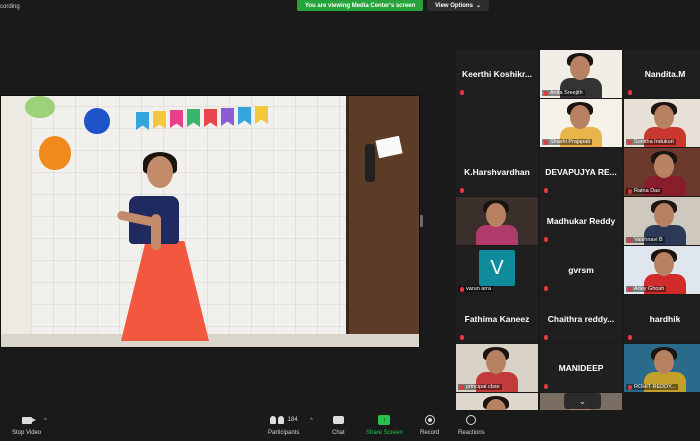  What do you see at coordinates (208, 121) in the screenshot?
I see `birthday-bunting` at bounding box center [208, 121].